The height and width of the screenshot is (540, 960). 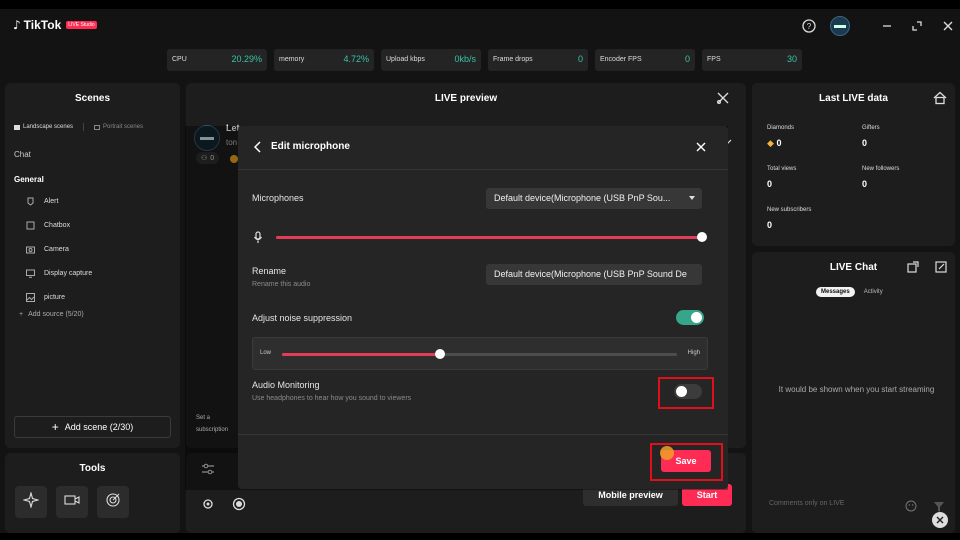 I want to click on microphones-label: Microphones, so click(x=278, y=198).